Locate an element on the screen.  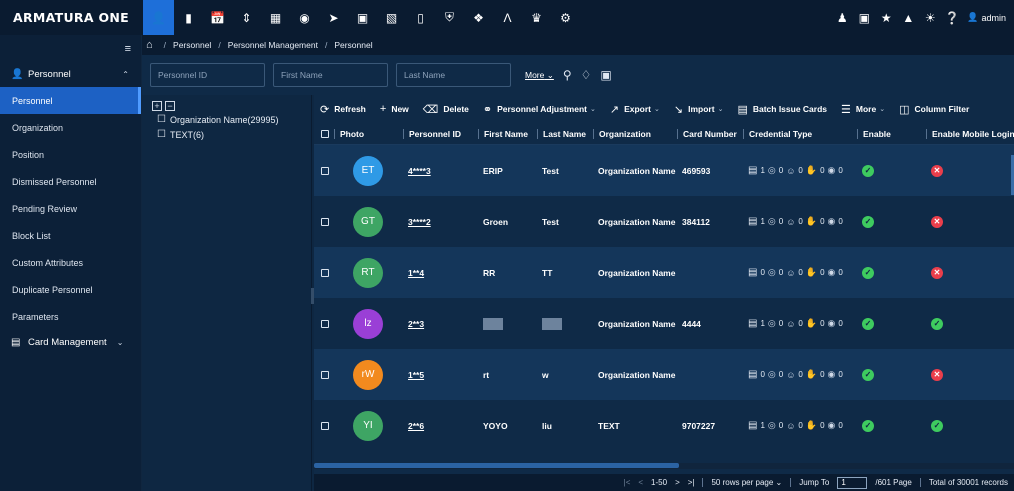
shield-icon: ⛨ is located at coordinates (449, 17).